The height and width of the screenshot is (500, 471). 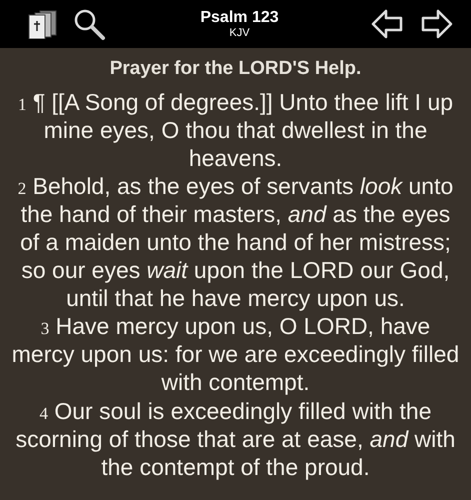 What do you see at coordinates (235, 69) in the screenshot?
I see `chapter-heading: Prayer for the LORD'S Help.` at bounding box center [235, 69].